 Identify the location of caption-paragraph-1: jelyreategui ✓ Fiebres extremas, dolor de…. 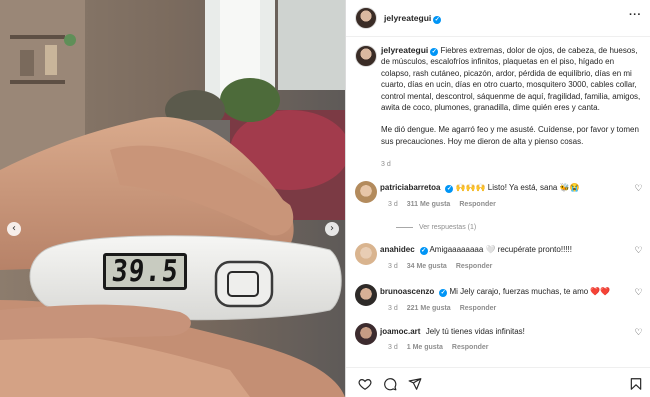
(513, 79).